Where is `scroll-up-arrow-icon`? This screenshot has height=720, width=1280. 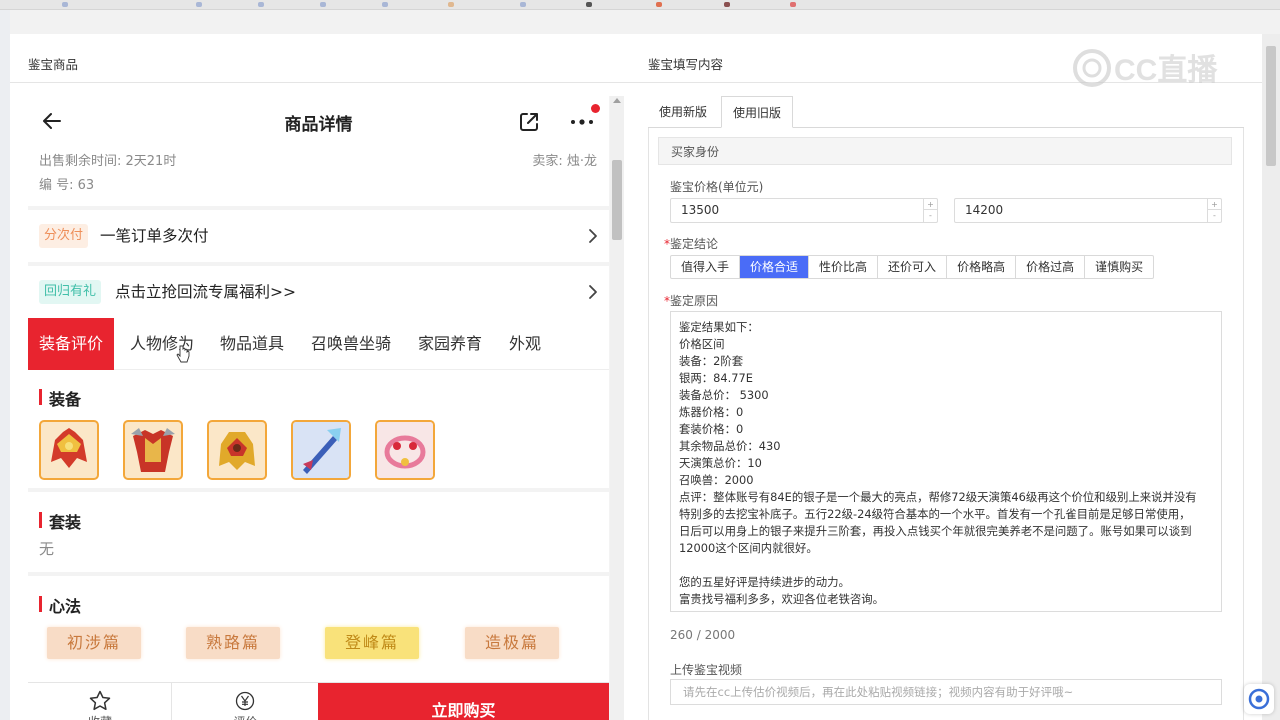 scroll-up-arrow-icon is located at coordinates (617, 100).